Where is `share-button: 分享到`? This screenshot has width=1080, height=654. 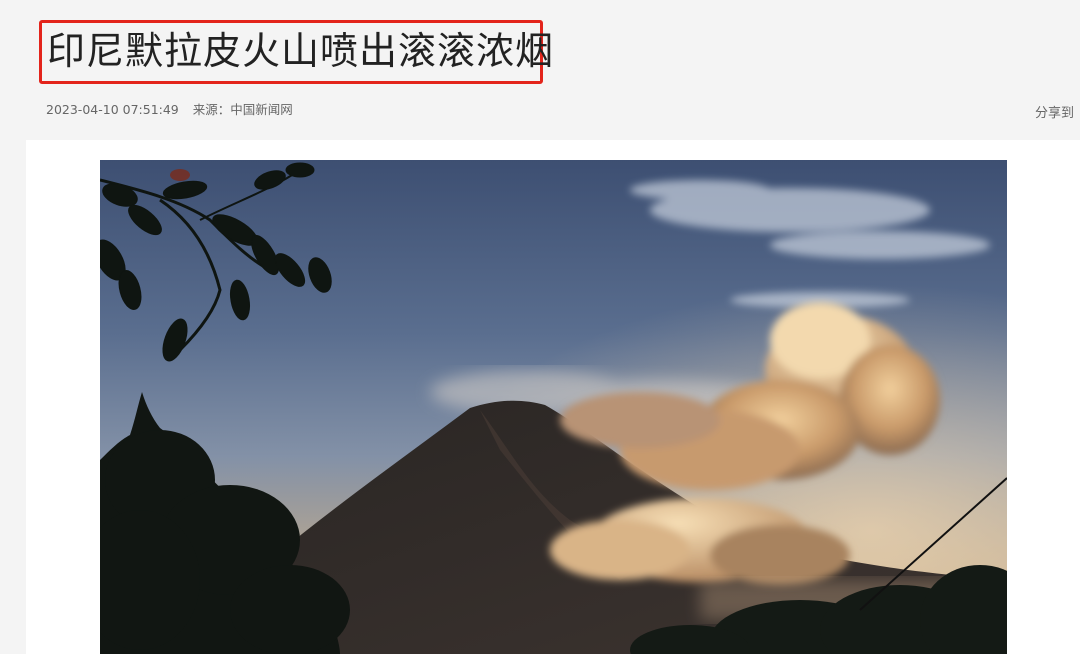
share-button: 分享到 is located at coordinates (1054, 111).